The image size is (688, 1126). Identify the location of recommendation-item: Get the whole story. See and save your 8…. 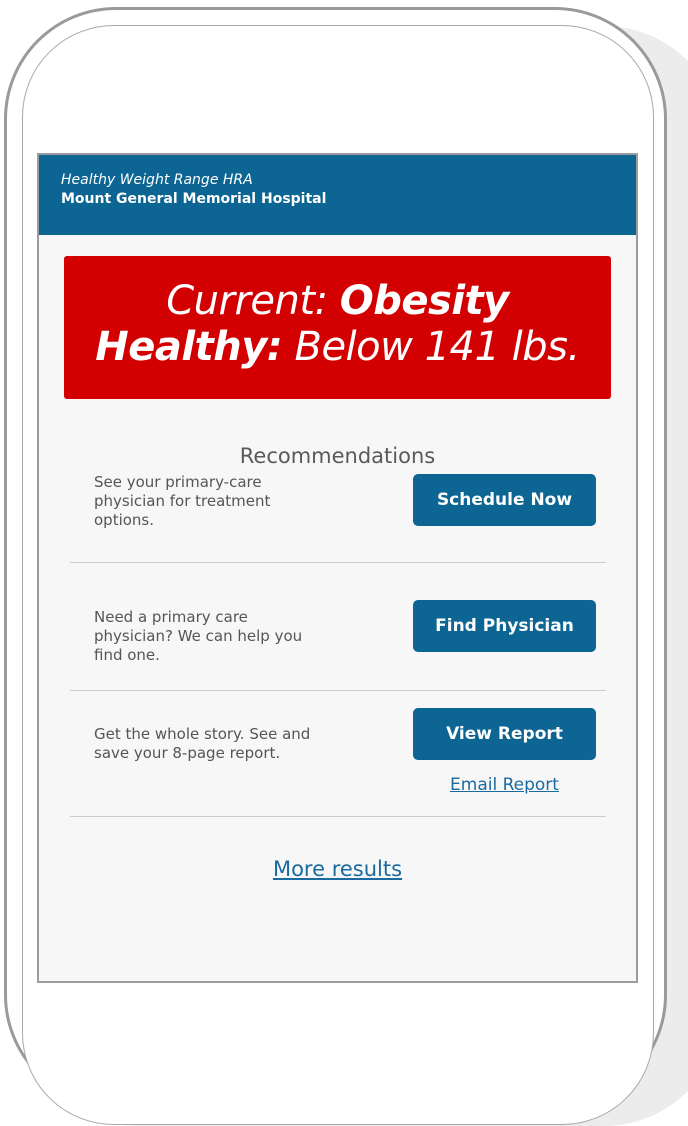
(338, 754).